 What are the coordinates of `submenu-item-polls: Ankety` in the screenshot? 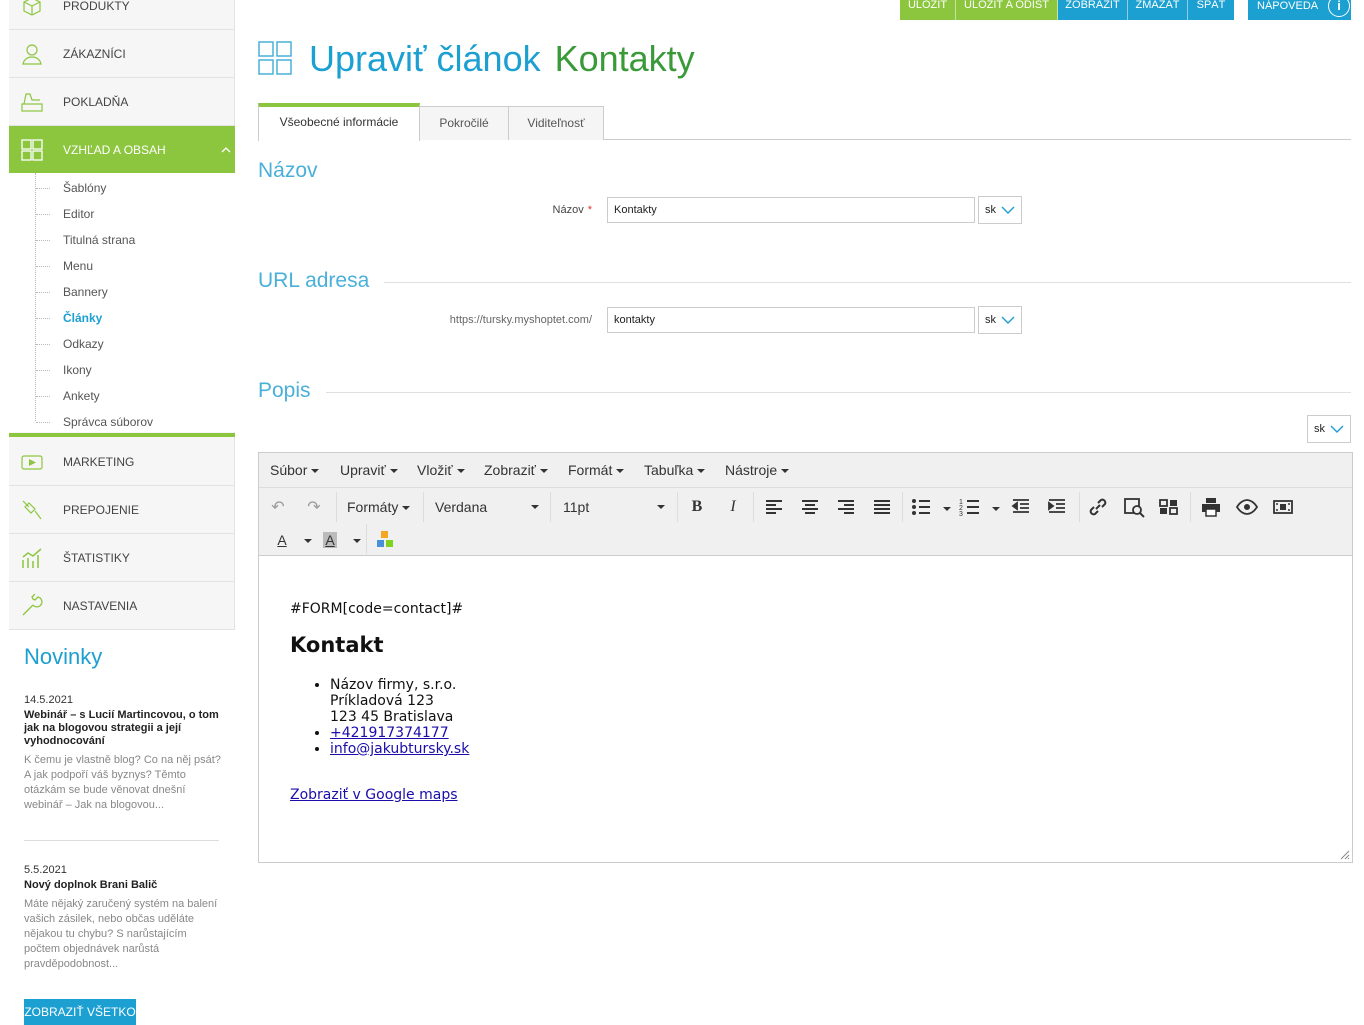 It's located at (68, 396).